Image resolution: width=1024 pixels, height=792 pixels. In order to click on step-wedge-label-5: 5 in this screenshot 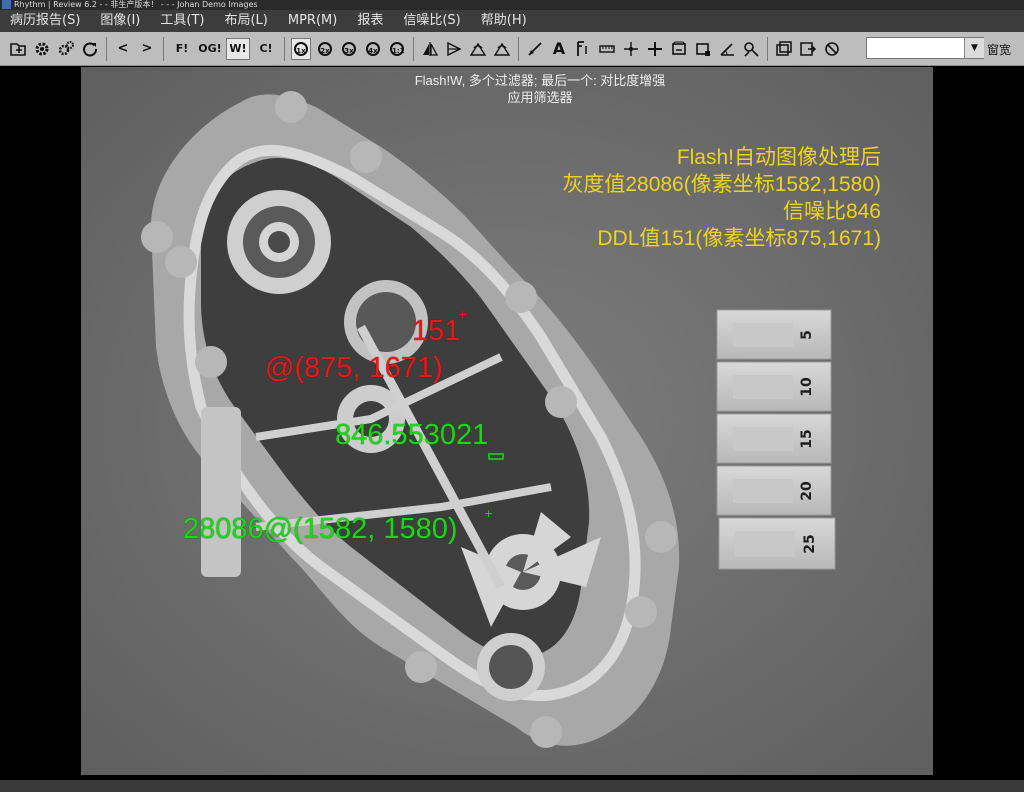, I will do `click(807, 335)`.